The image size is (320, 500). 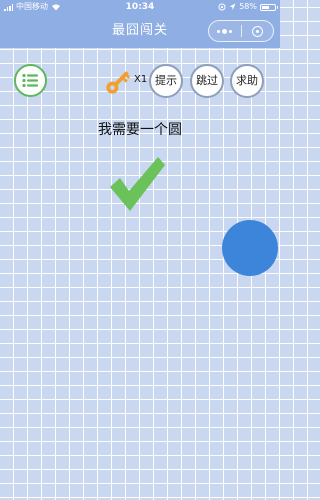 What do you see at coordinates (207, 81) in the screenshot?
I see `skip-button: 跳过` at bounding box center [207, 81].